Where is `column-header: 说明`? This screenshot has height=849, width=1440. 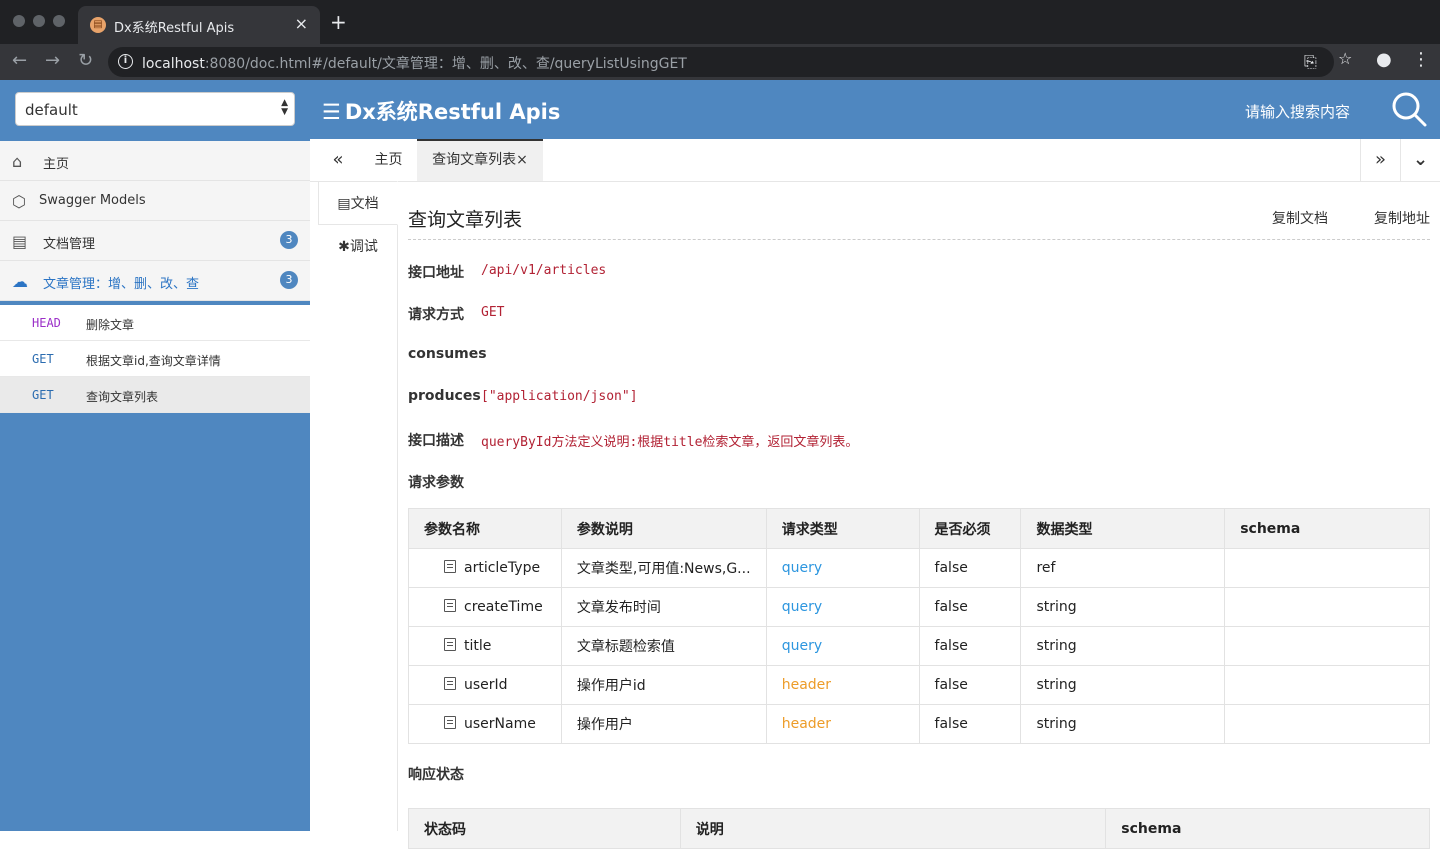 column-header: 说明 is located at coordinates (893, 828).